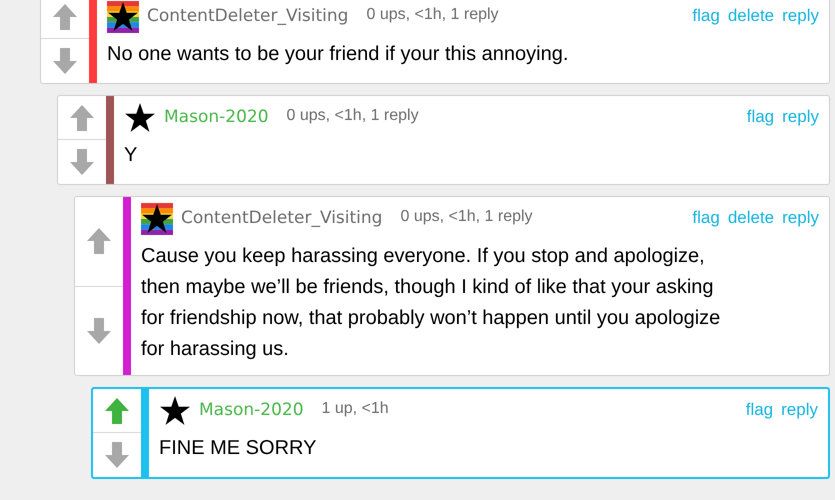  Describe the element at coordinates (338, 54) in the screenshot. I see `comment-text: No one wants to be your friend if your this annoying.` at that location.